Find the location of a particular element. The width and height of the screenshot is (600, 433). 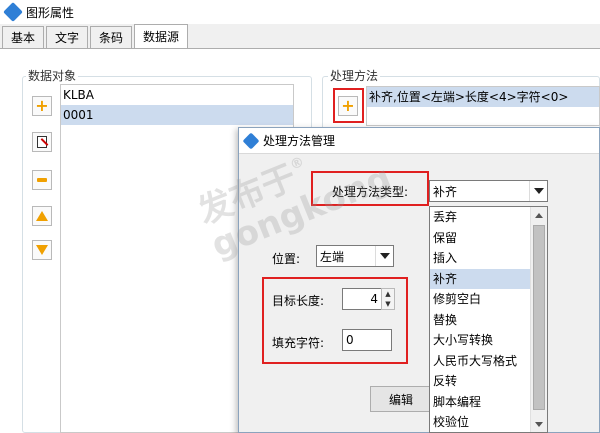

fill-input: 0 is located at coordinates (367, 340).